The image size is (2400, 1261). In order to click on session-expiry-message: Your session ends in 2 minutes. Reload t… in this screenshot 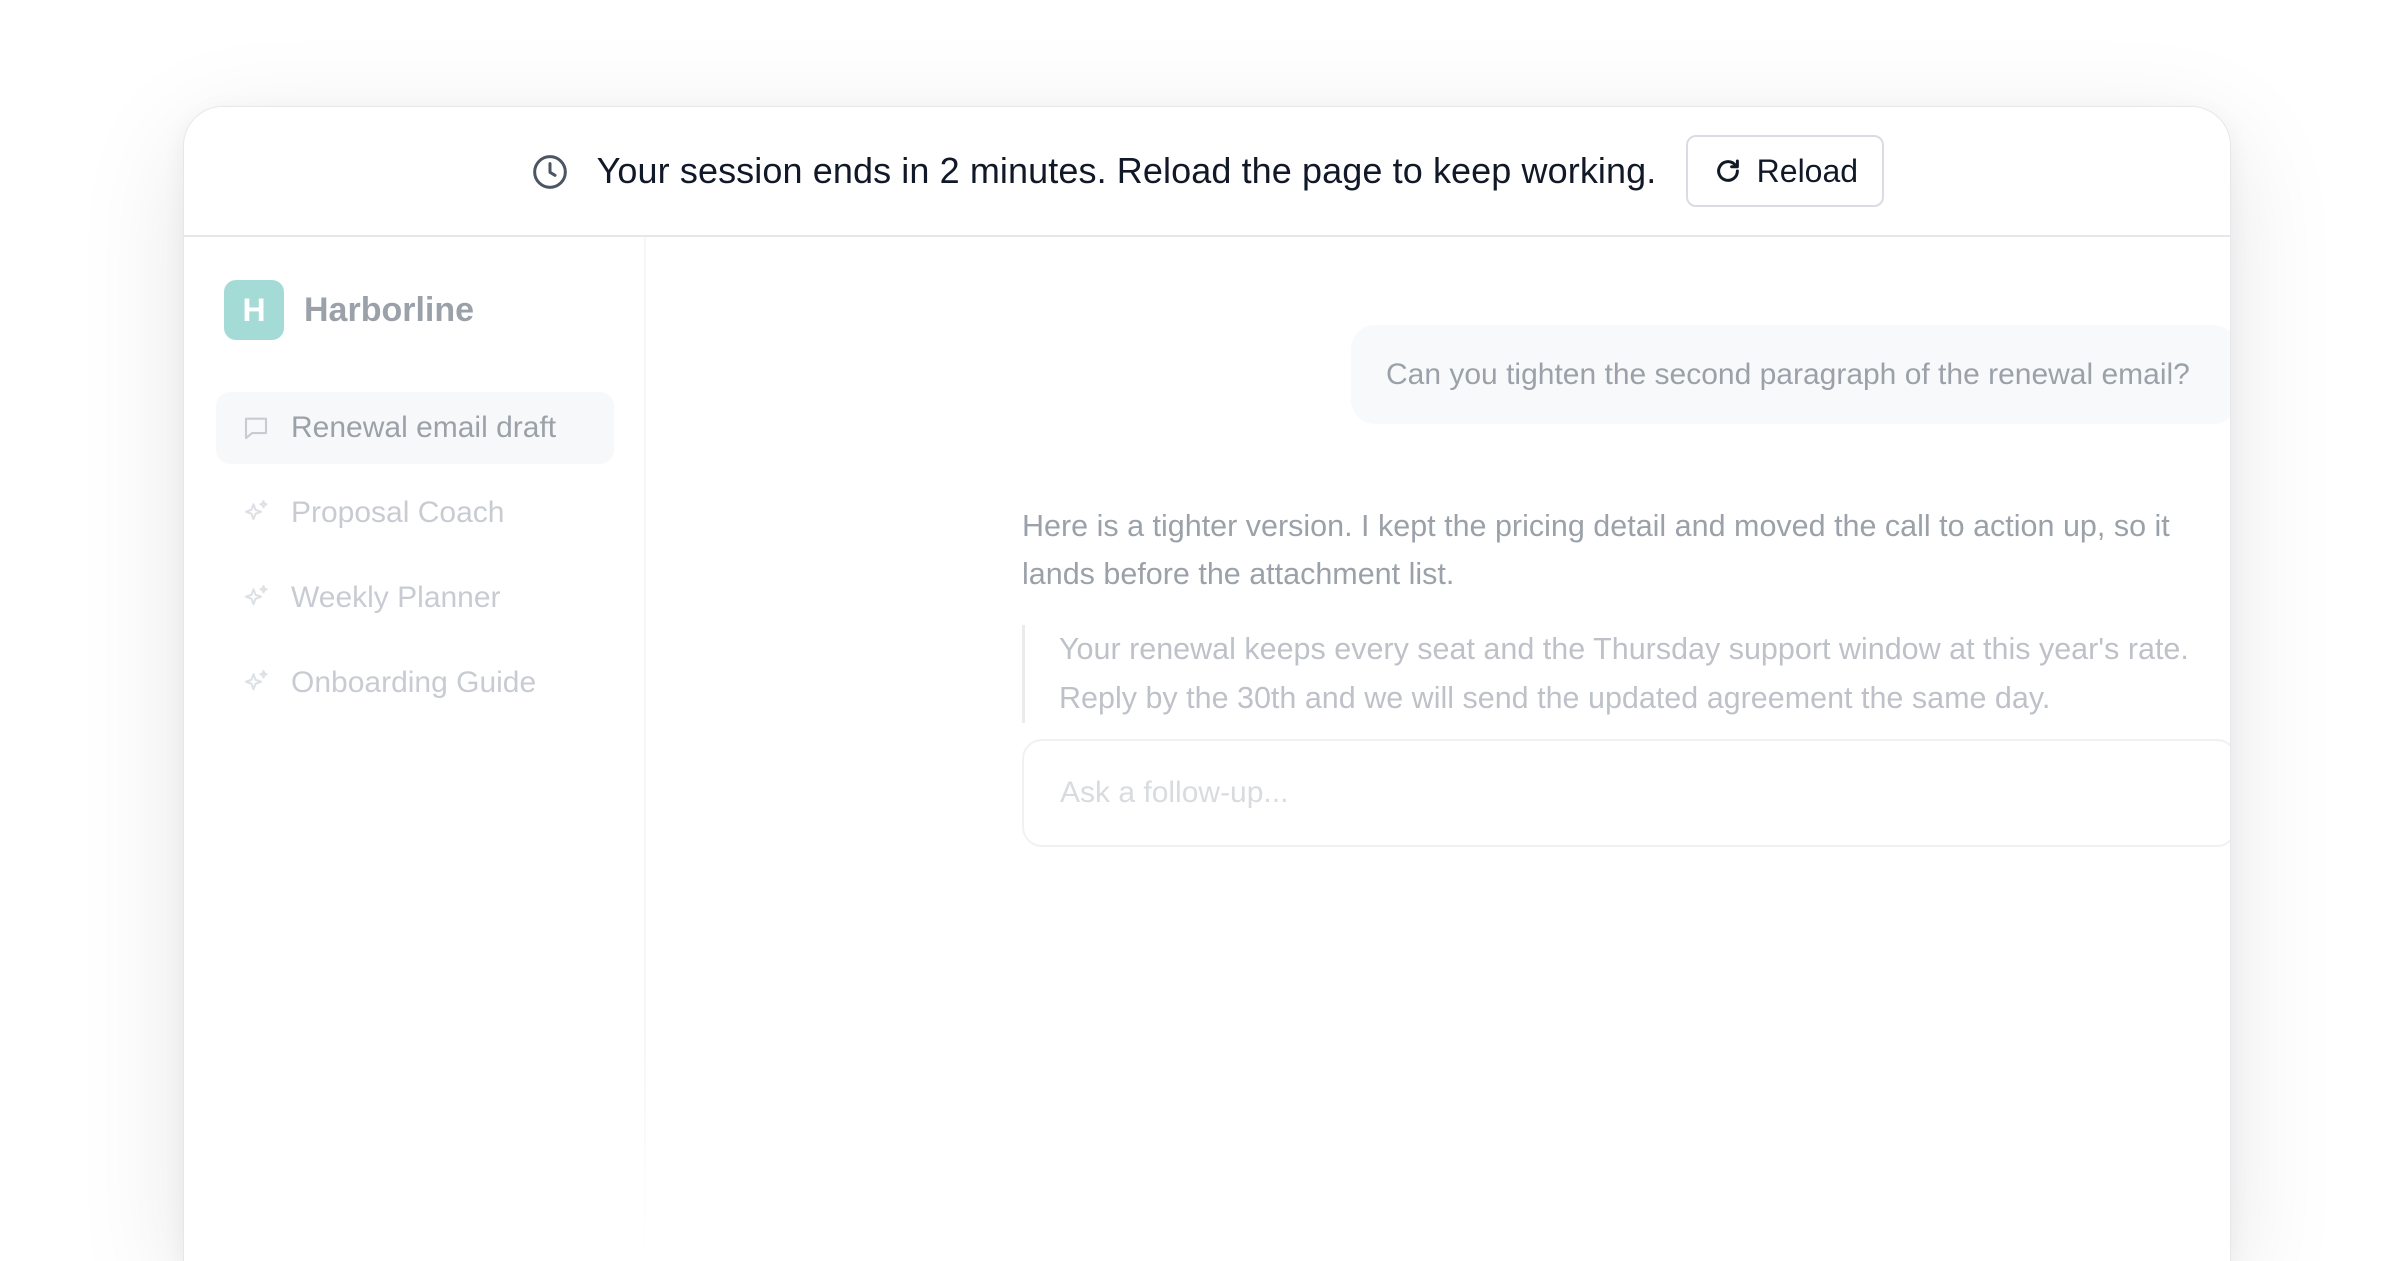, I will do `click(1126, 170)`.